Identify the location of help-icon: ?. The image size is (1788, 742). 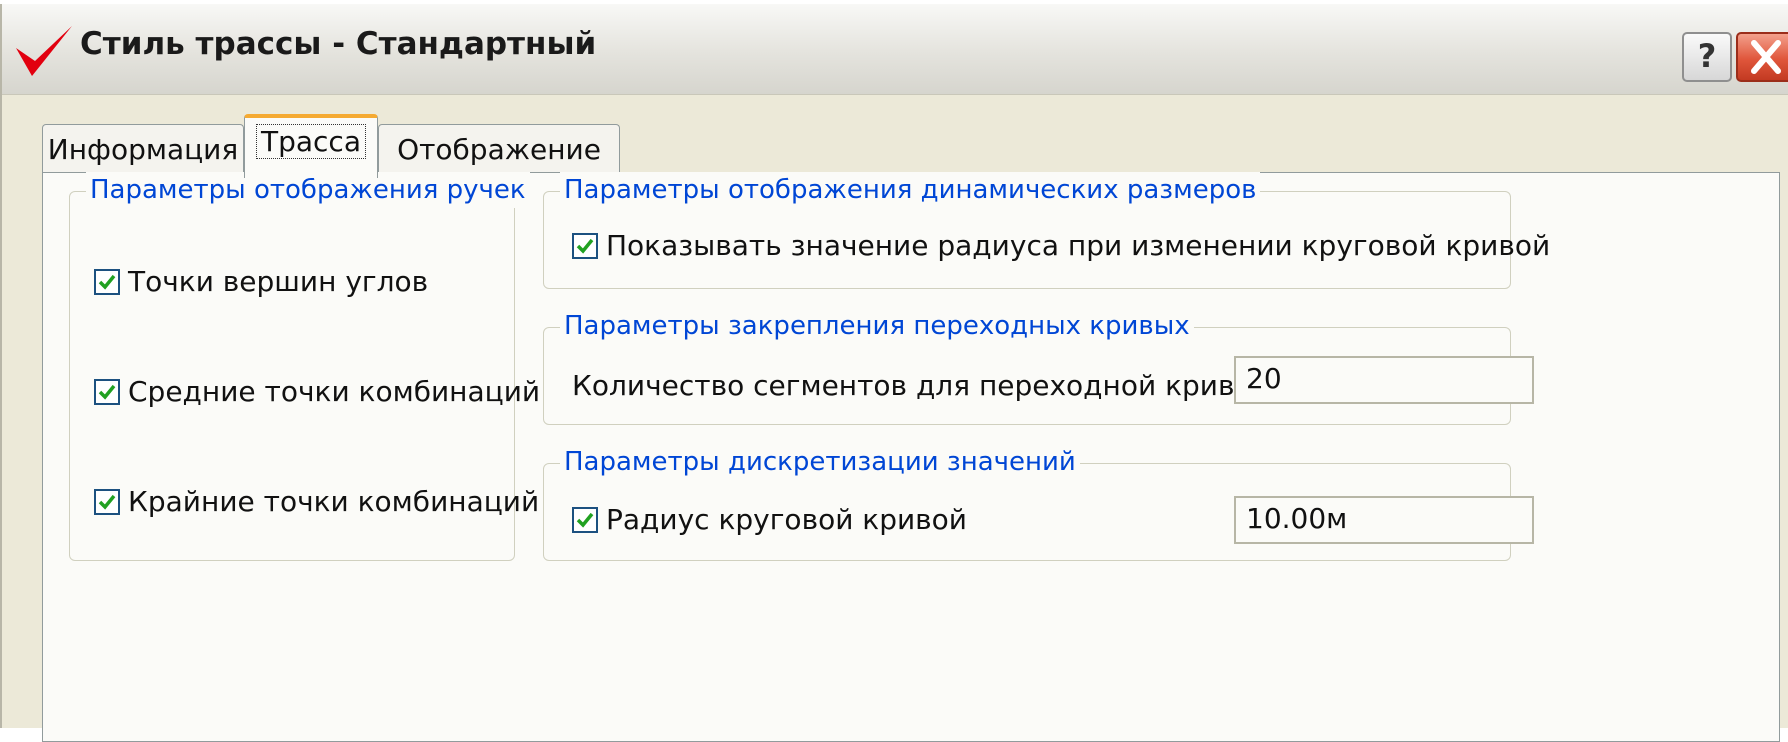
(1707, 56).